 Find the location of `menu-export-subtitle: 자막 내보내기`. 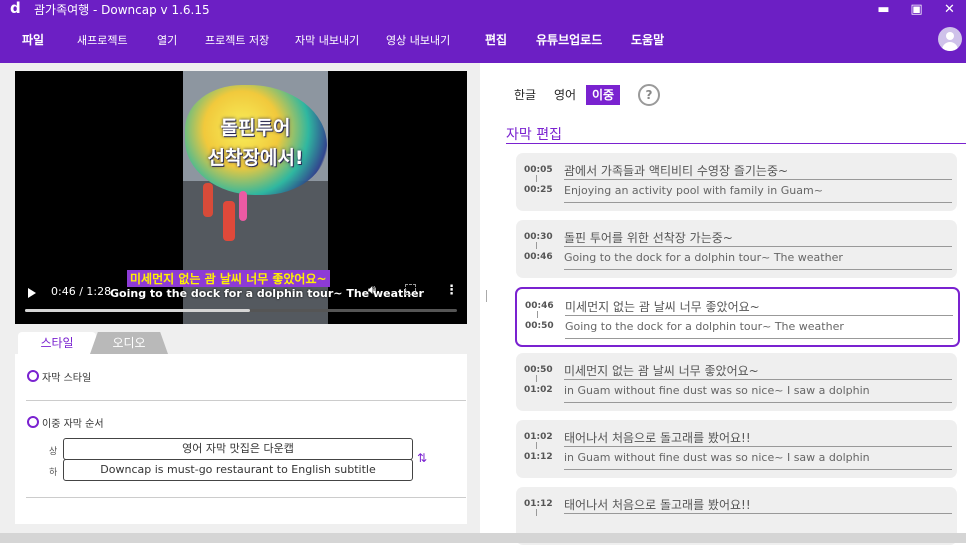

menu-export-subtitle: 자막 내보내기 is located at coordinates (327, 40).